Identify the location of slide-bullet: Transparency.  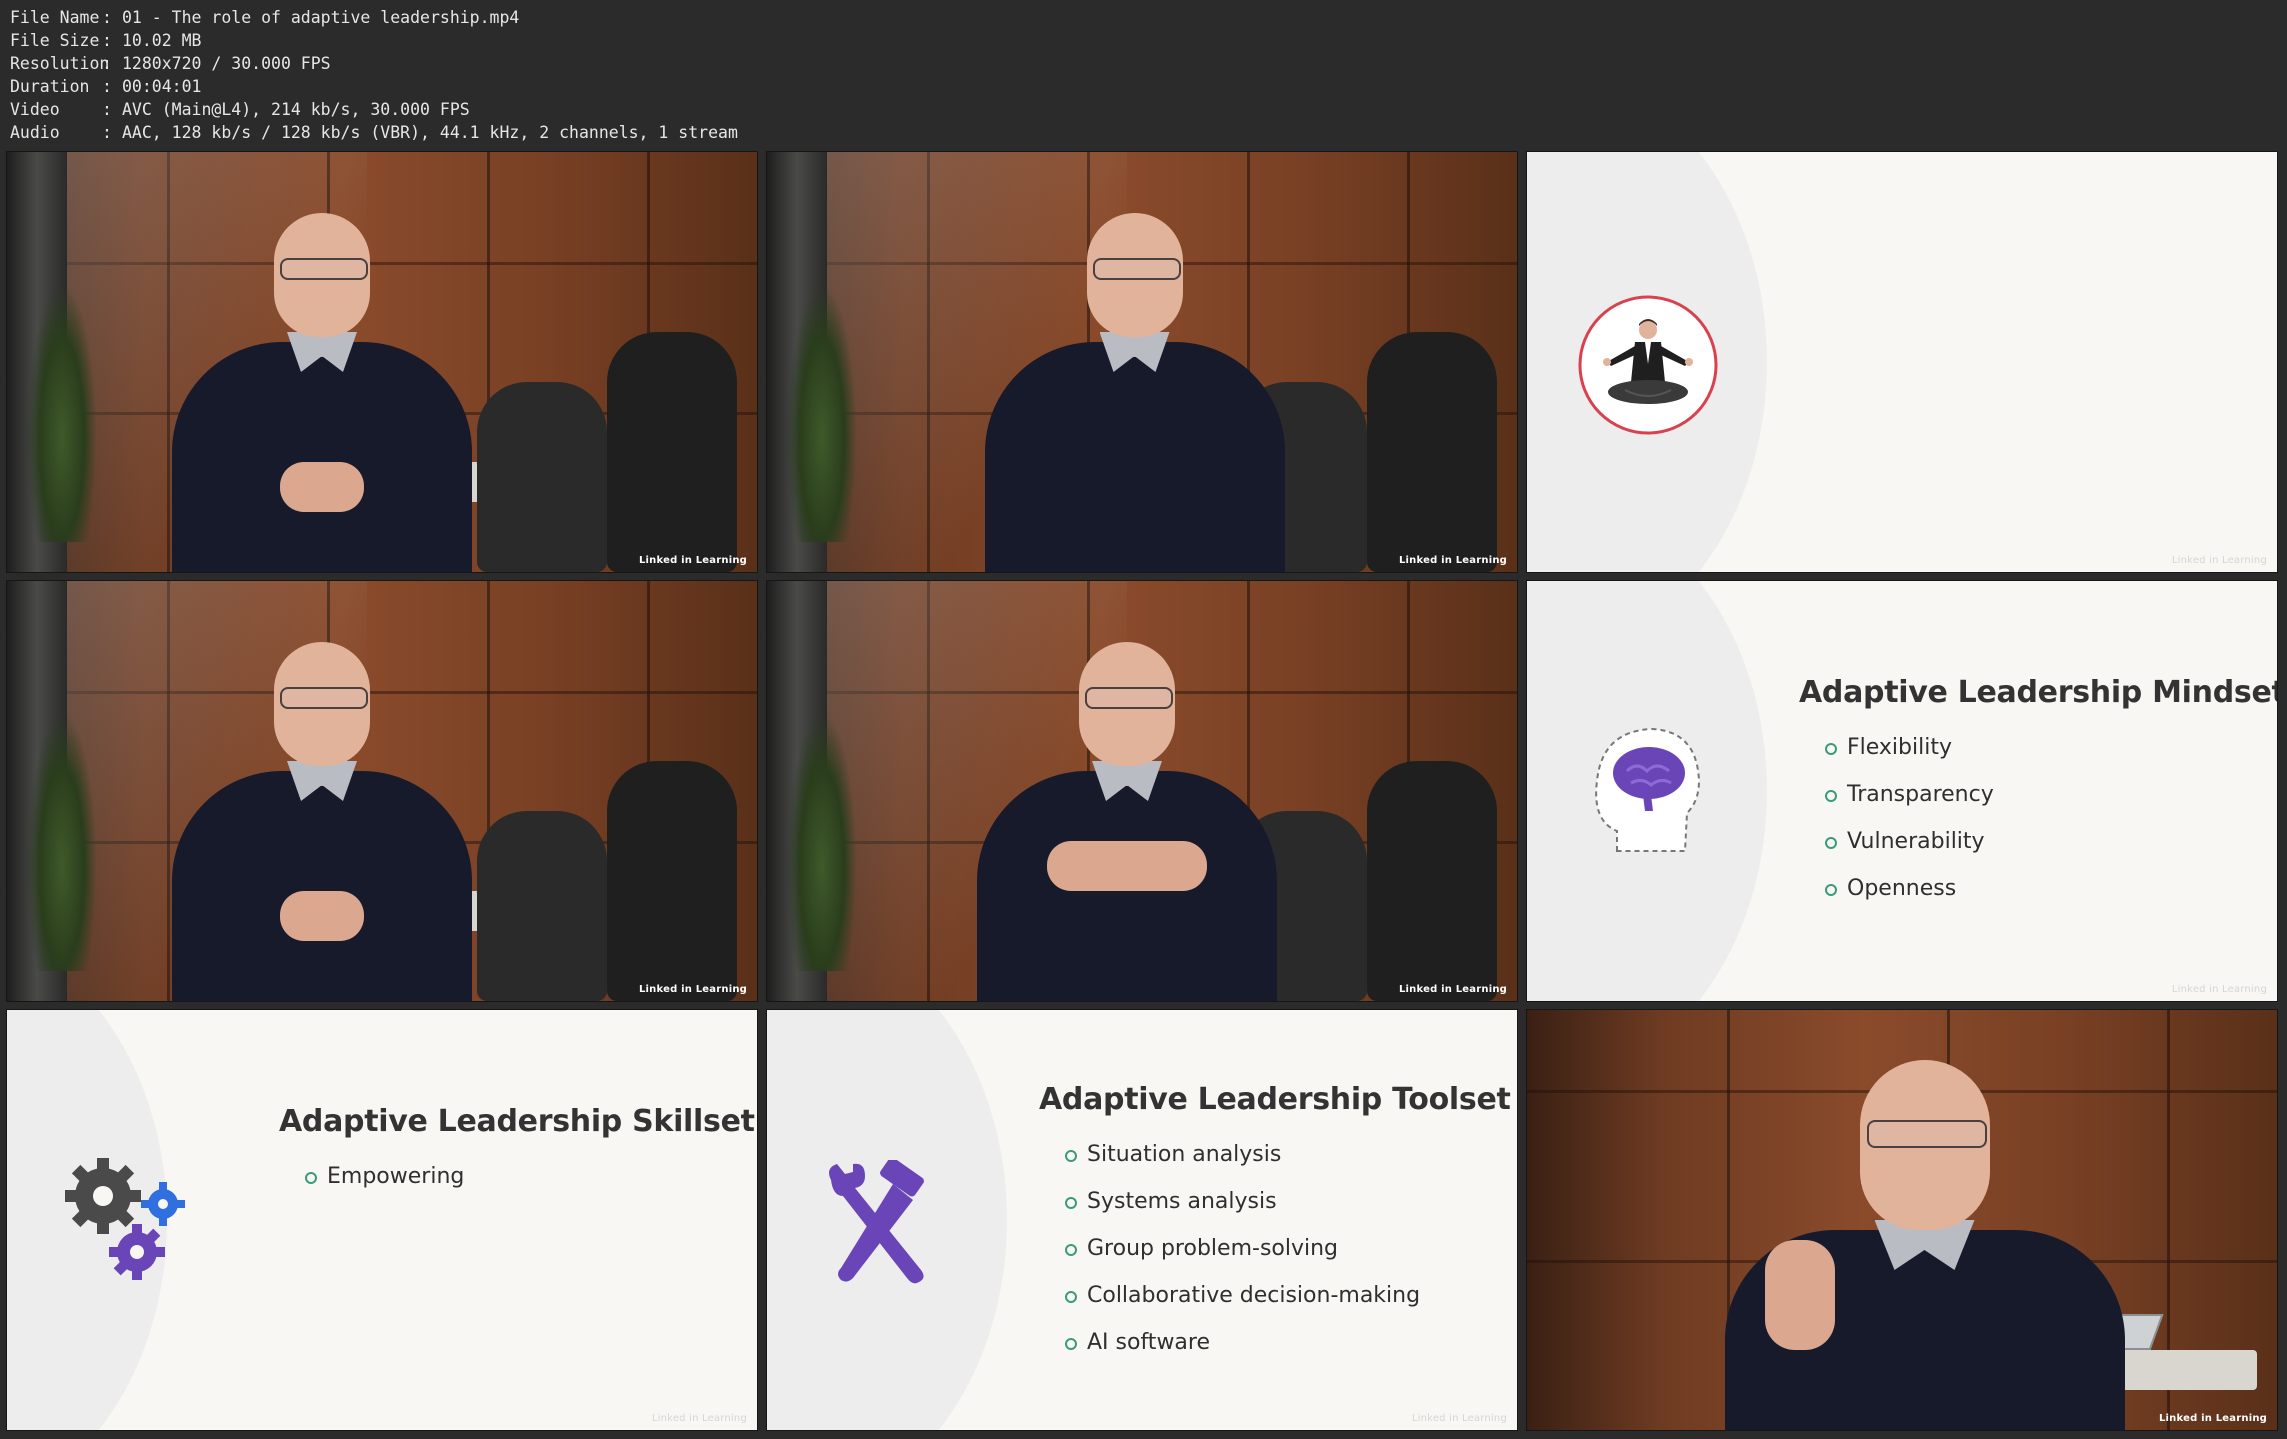
(1908, 805).